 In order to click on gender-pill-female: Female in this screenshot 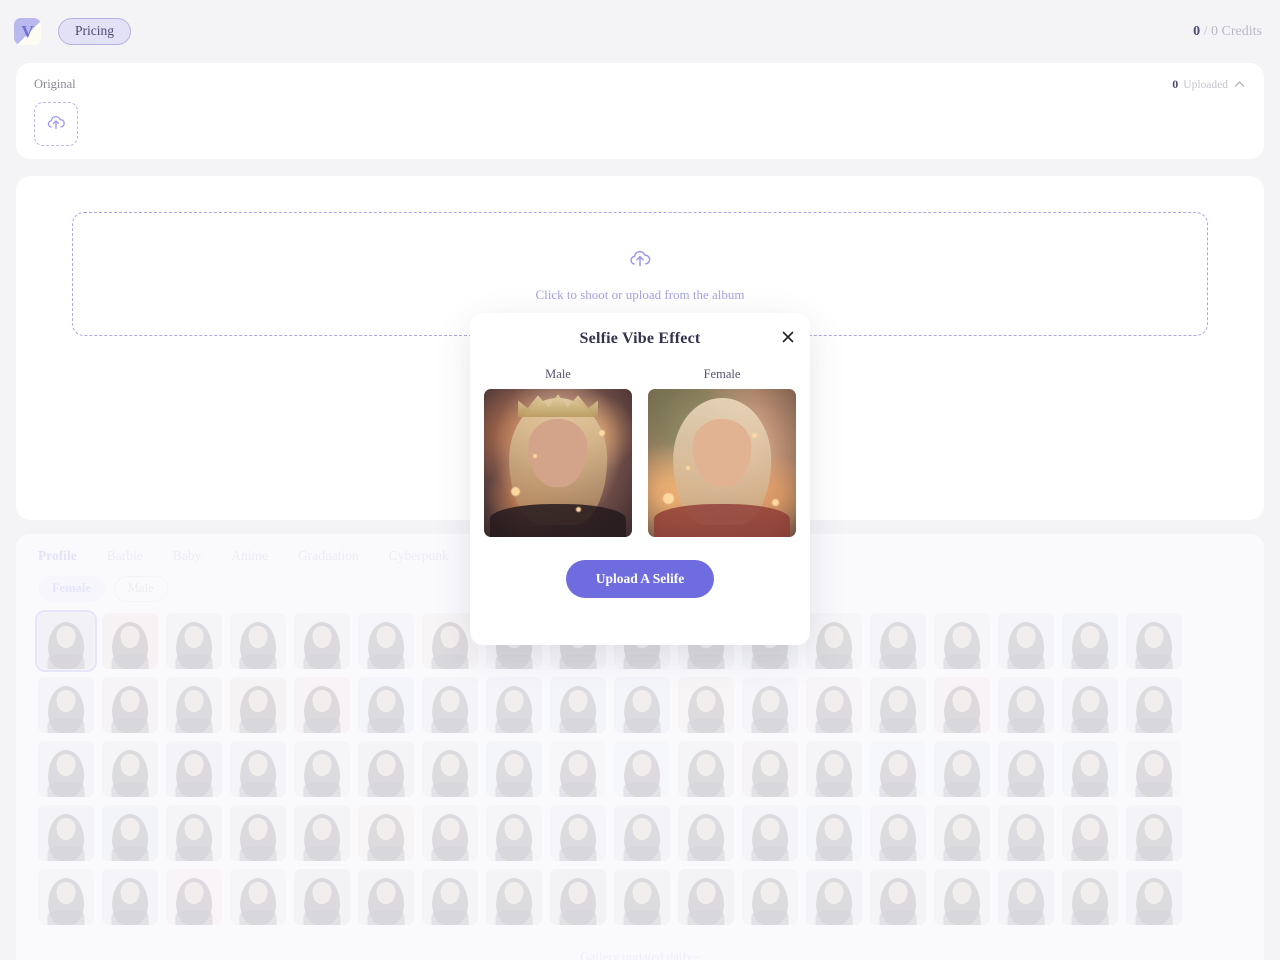, I will do `click(71, 589)`.